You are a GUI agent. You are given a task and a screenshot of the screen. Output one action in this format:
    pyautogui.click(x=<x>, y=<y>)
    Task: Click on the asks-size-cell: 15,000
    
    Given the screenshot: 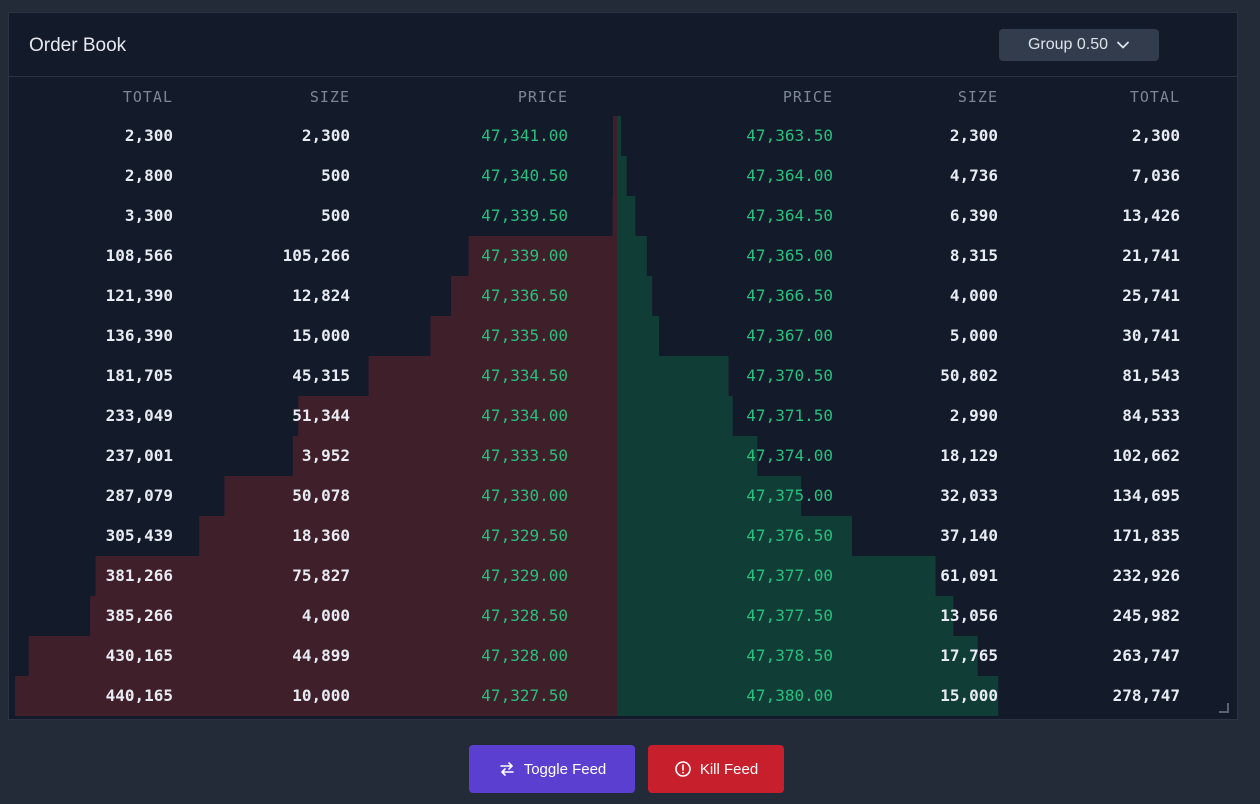 What is the action you would take?
    pyautogui.click(x=969, y=695)
    